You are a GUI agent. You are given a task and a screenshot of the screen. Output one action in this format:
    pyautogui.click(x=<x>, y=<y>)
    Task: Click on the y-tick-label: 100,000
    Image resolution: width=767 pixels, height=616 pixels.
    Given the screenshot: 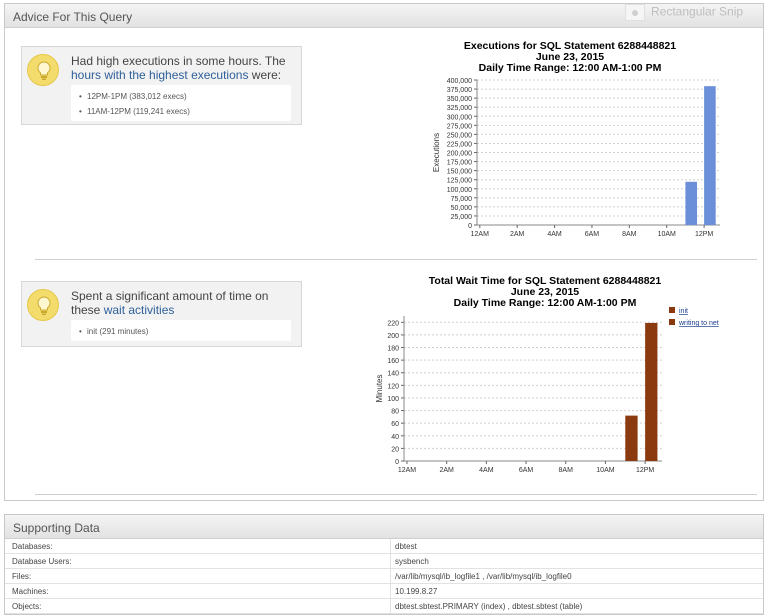 What is the action you would take?
    pyautogui.click(x=459, y=190)
    